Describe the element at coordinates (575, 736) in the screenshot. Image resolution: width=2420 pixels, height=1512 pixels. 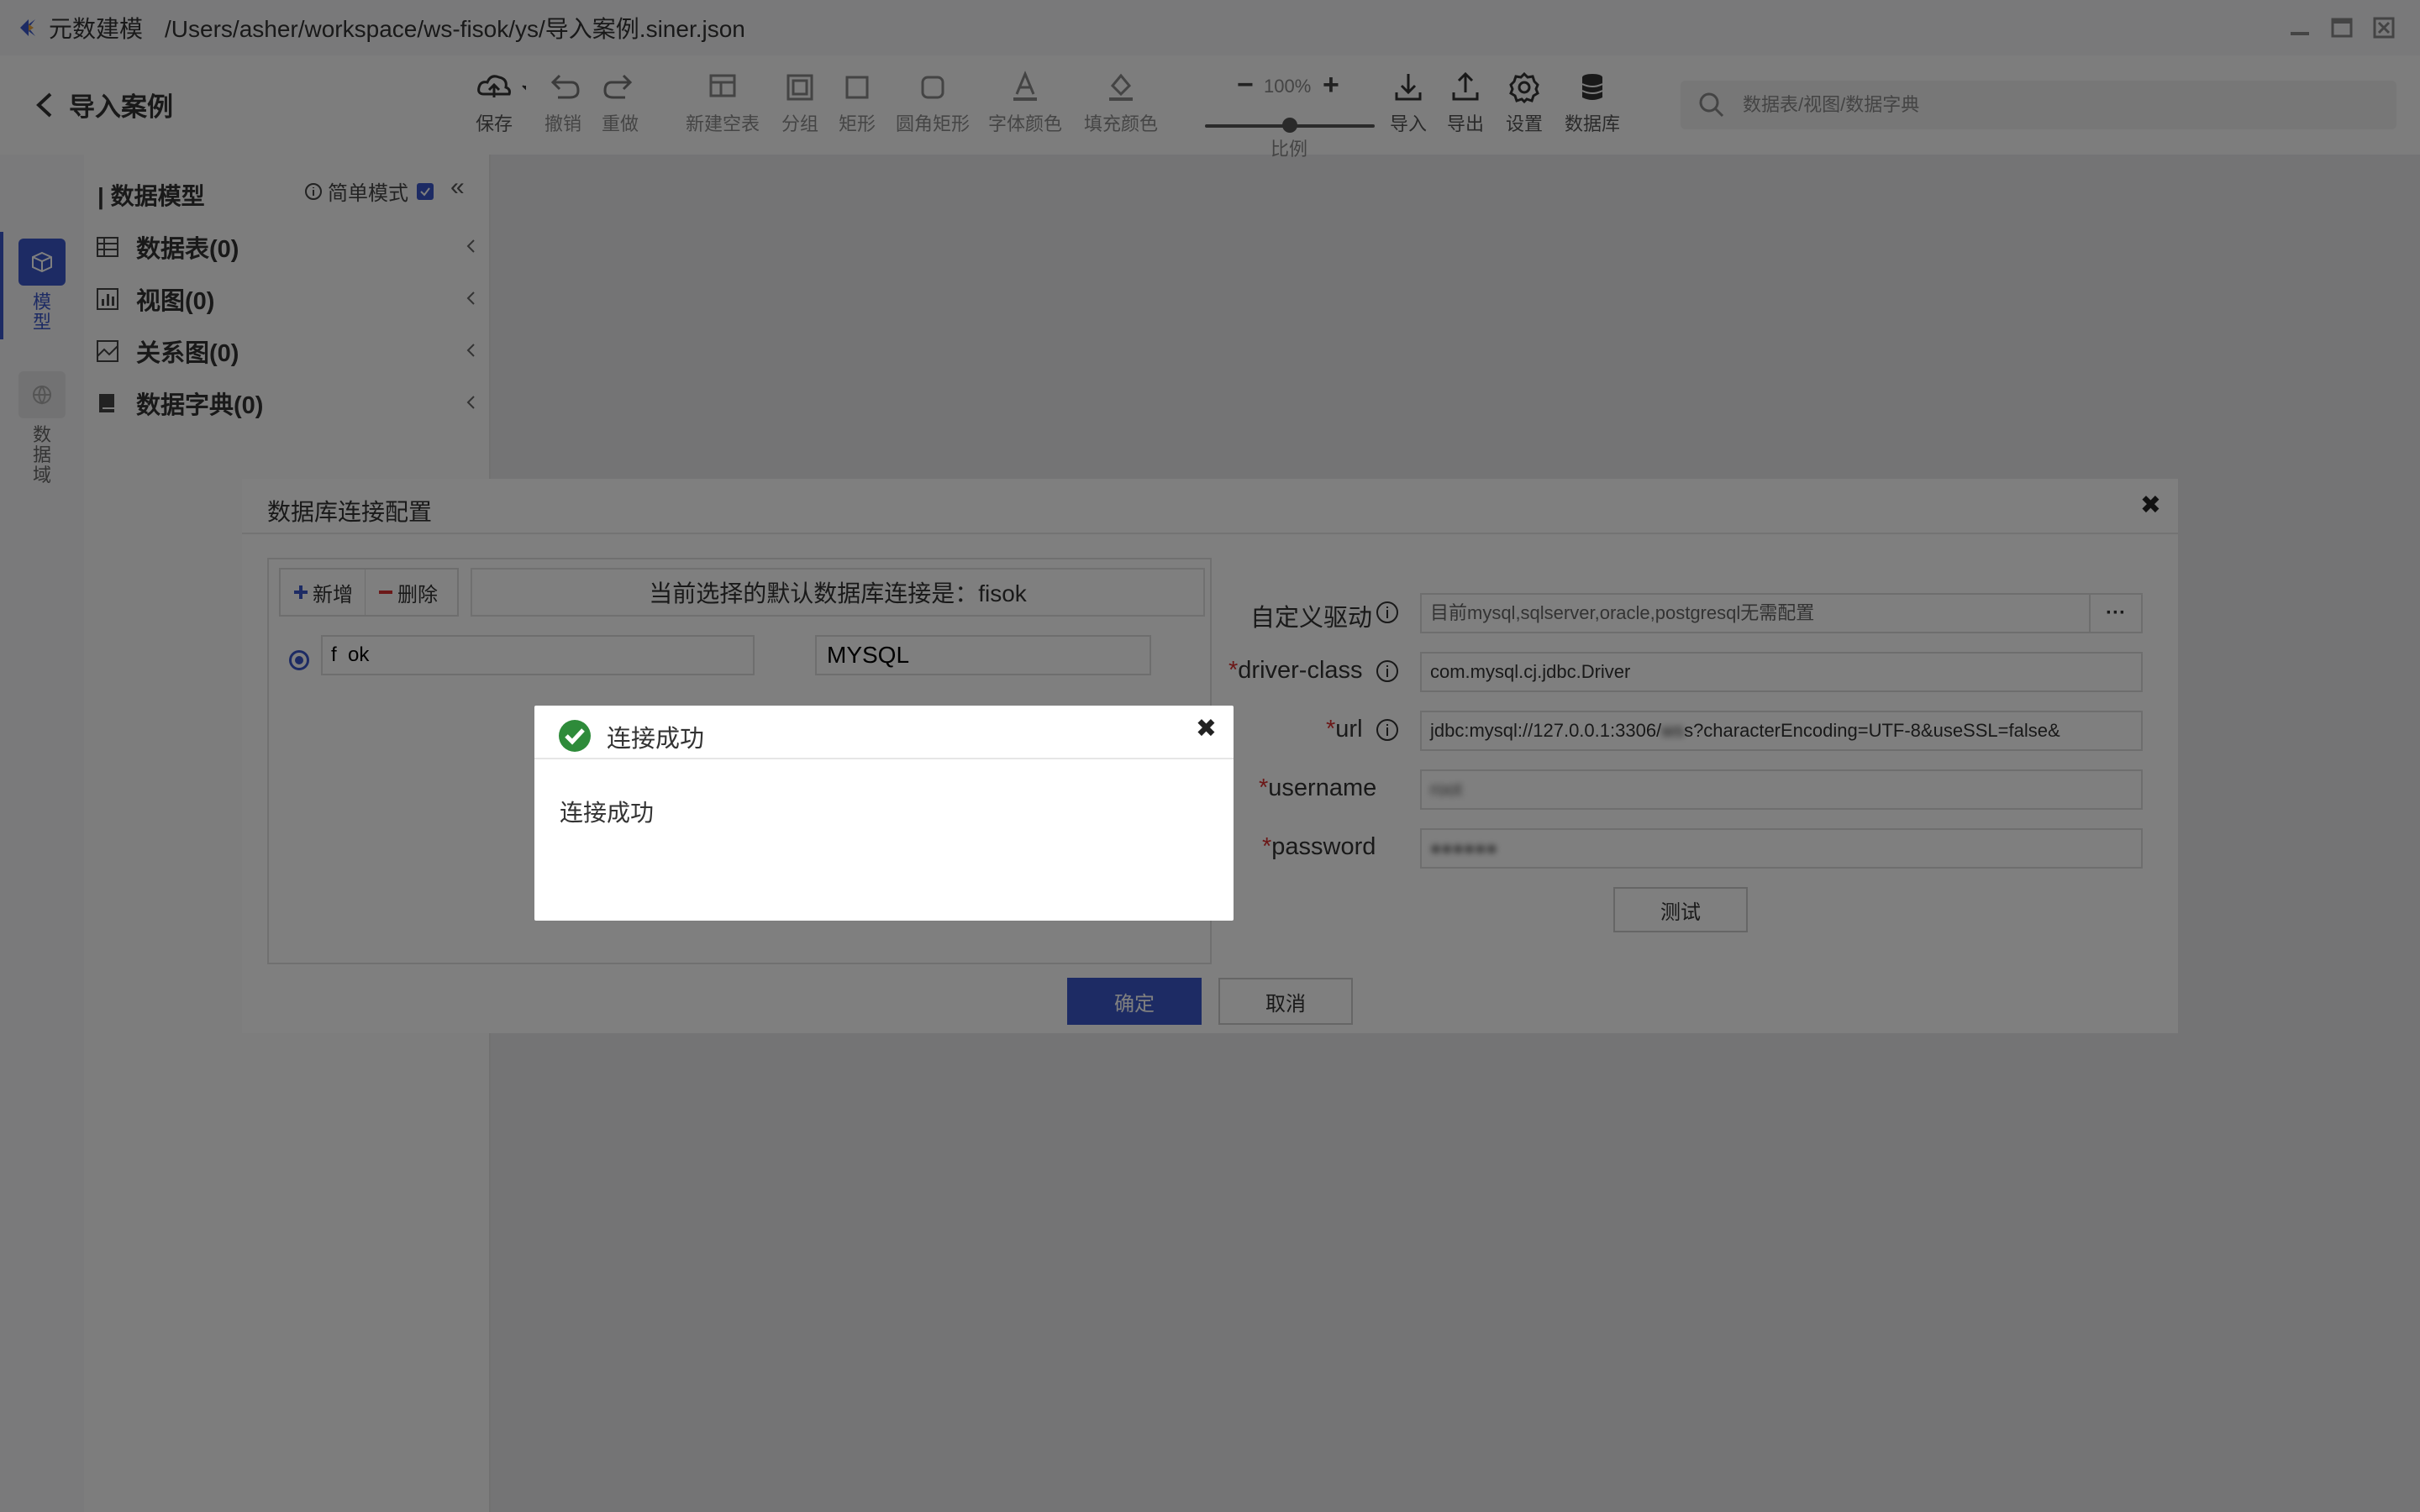
I see `check-circle-icon` at that location.